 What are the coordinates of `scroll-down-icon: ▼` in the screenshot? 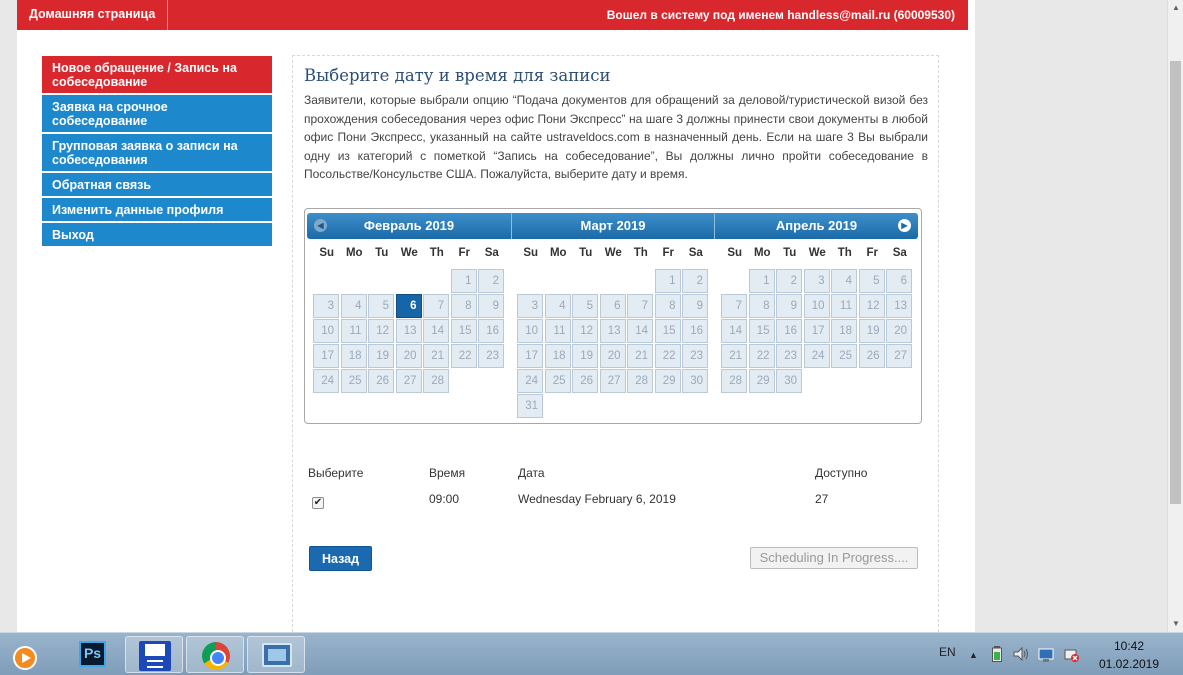 It's located at (1175, 624).